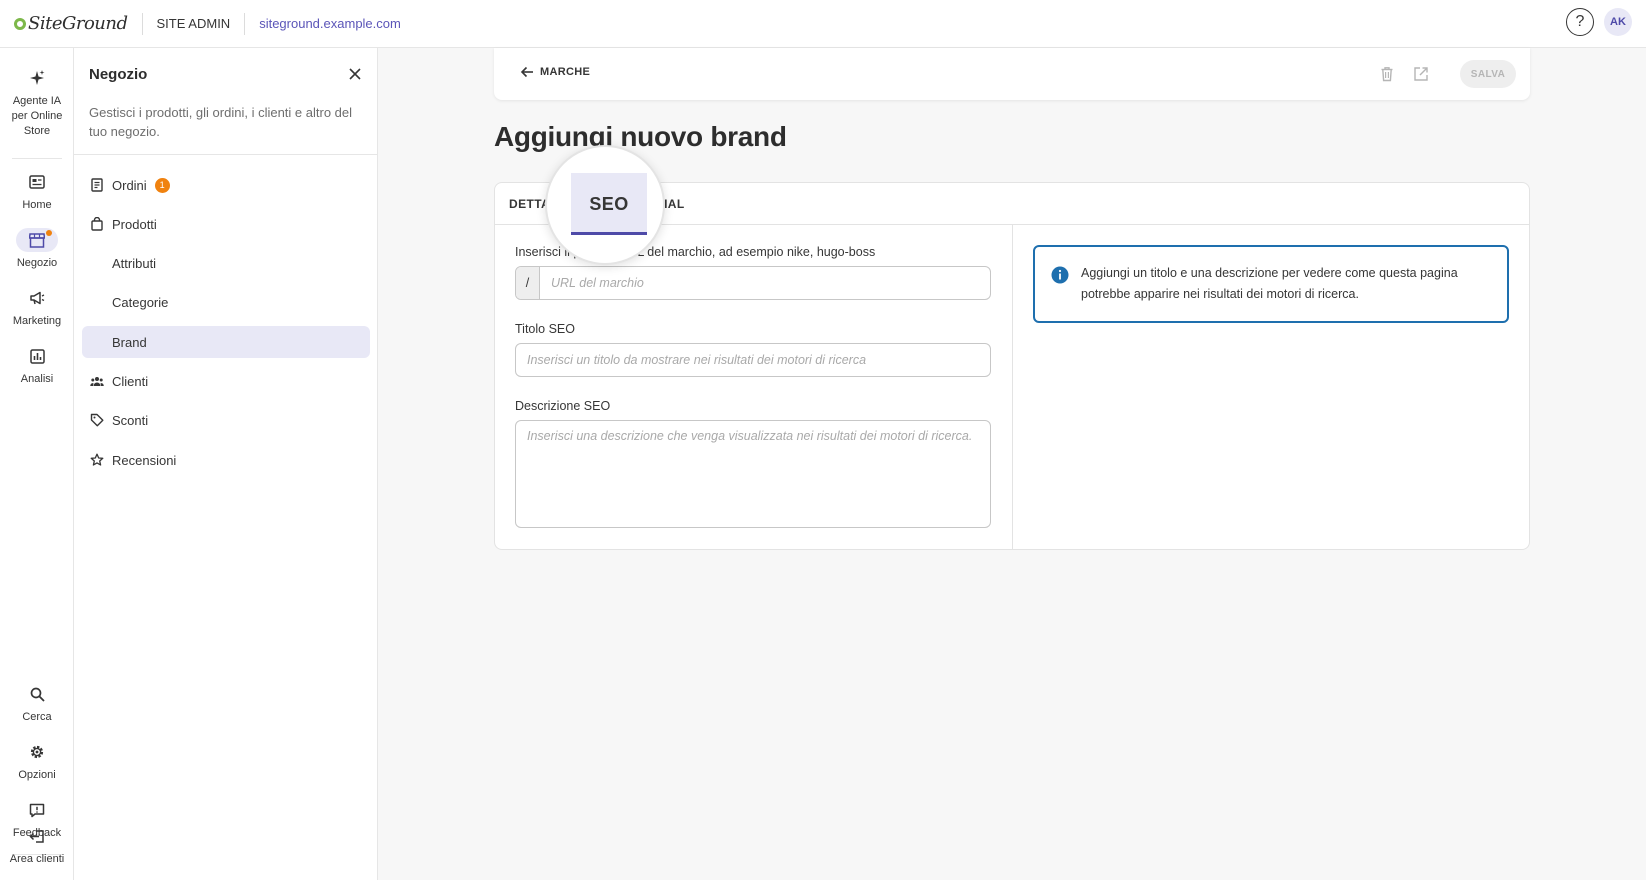 The image size is (1646, 880). What do you see at coordinates (37, 694) in the screenshot?
I see `search-icon` at bounding box center [37, 694].